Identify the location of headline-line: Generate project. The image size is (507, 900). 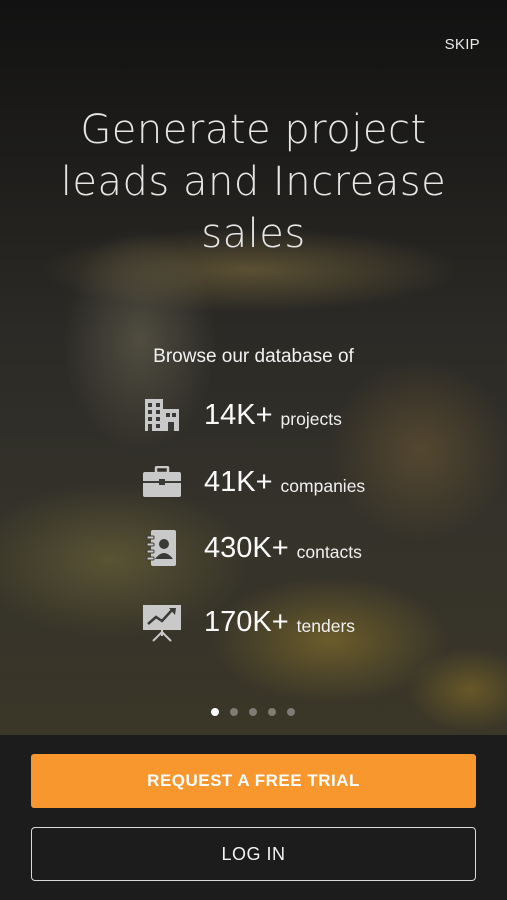
(253, 130).